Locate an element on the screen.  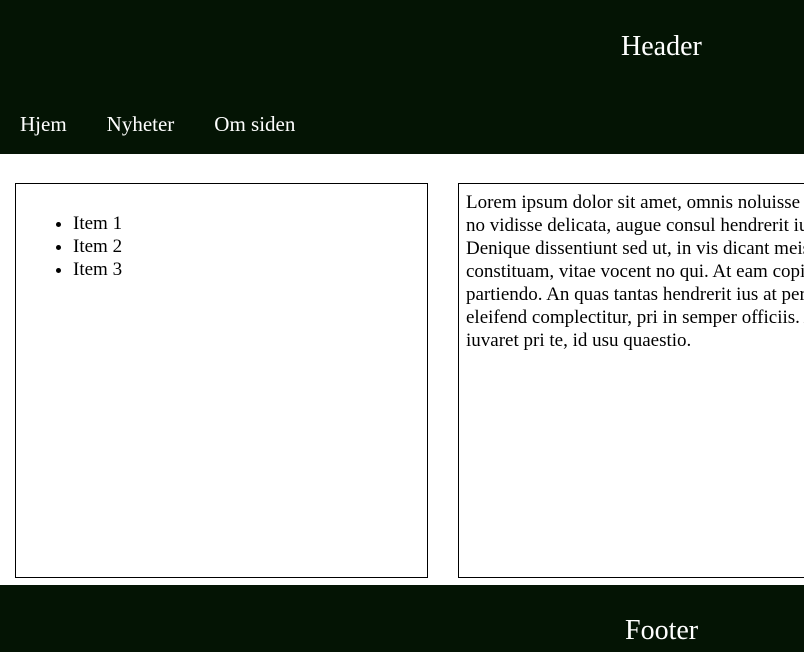
sidebar-list: Item 1 Item 2 Item 3 is located at coordinates (69, 246).